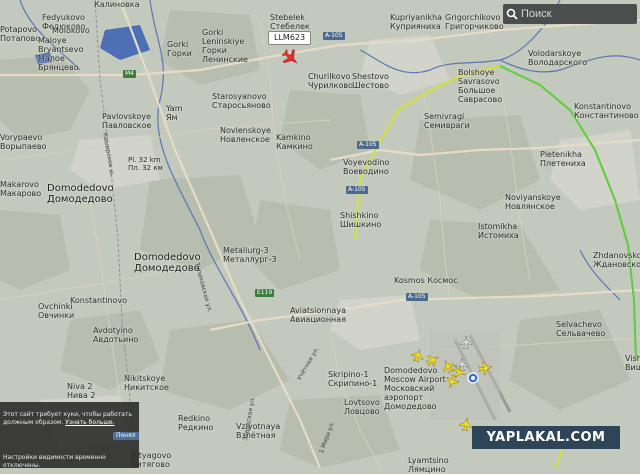 This screenshot has width=640, height=474. I want to click on road-shield: M4, so click(129, 74).